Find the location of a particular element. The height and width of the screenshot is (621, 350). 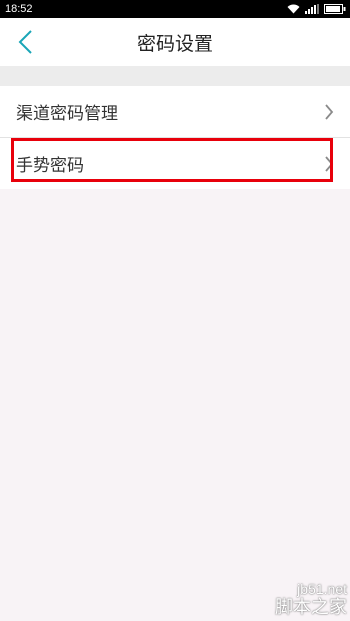

status-icons is located at coordinates (316, 9).